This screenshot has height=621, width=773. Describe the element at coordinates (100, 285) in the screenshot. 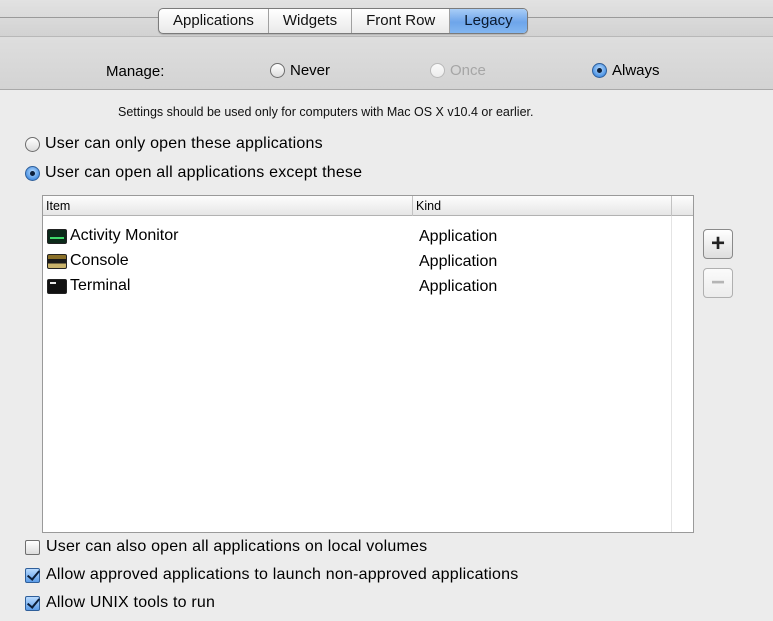

I see `row-name: Terminal` at that location.